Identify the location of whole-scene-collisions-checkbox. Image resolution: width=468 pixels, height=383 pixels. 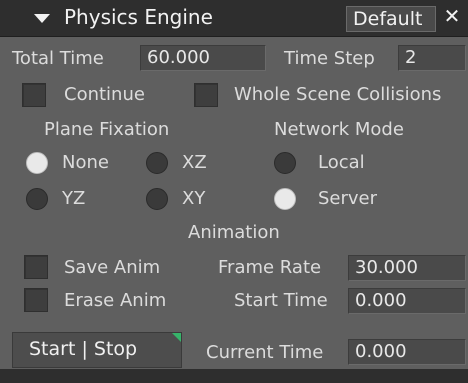
(206, 95).